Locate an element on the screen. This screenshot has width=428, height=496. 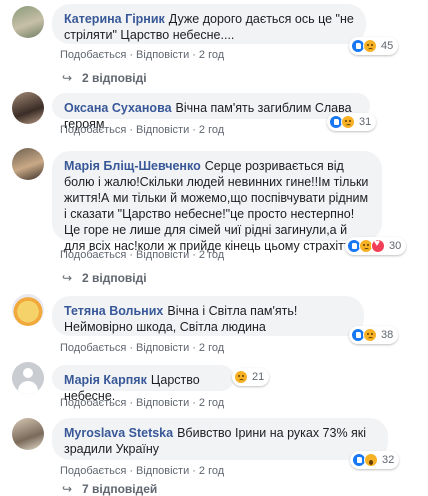
reaction-summary: 32 is located at coordinates (375, 460).